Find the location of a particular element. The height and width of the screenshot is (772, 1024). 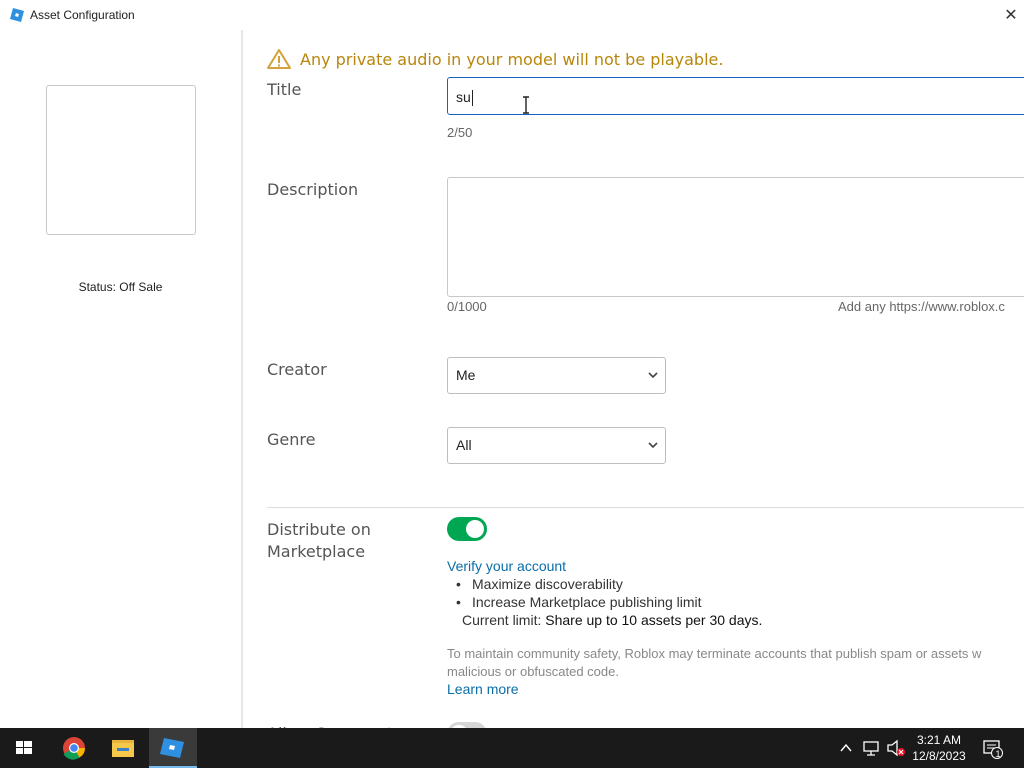

verify-account-link: Verify your account is located at coordinates (506, 566).